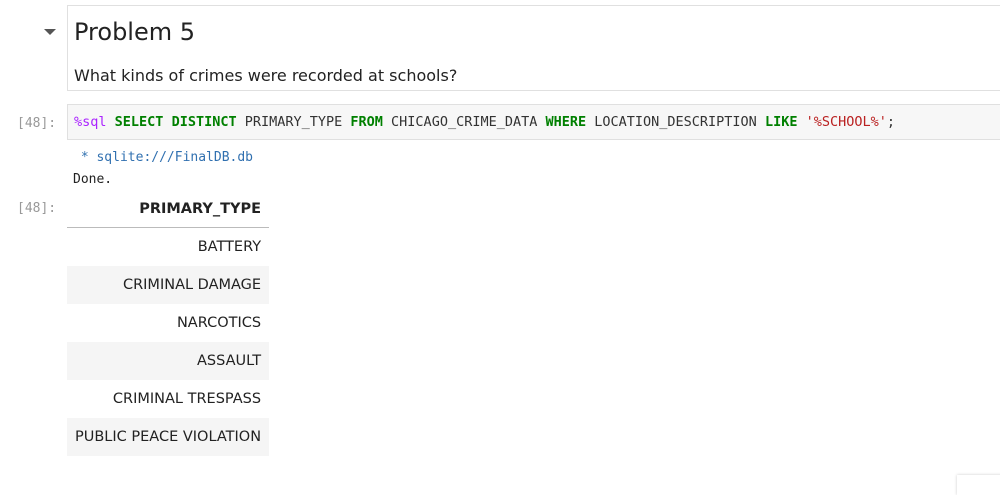 This screenshot has height=495, width=1000. Describe the element at coordinates (219, 323) in the screenshot. I see `table-cell: NARCOTICS` at that location.